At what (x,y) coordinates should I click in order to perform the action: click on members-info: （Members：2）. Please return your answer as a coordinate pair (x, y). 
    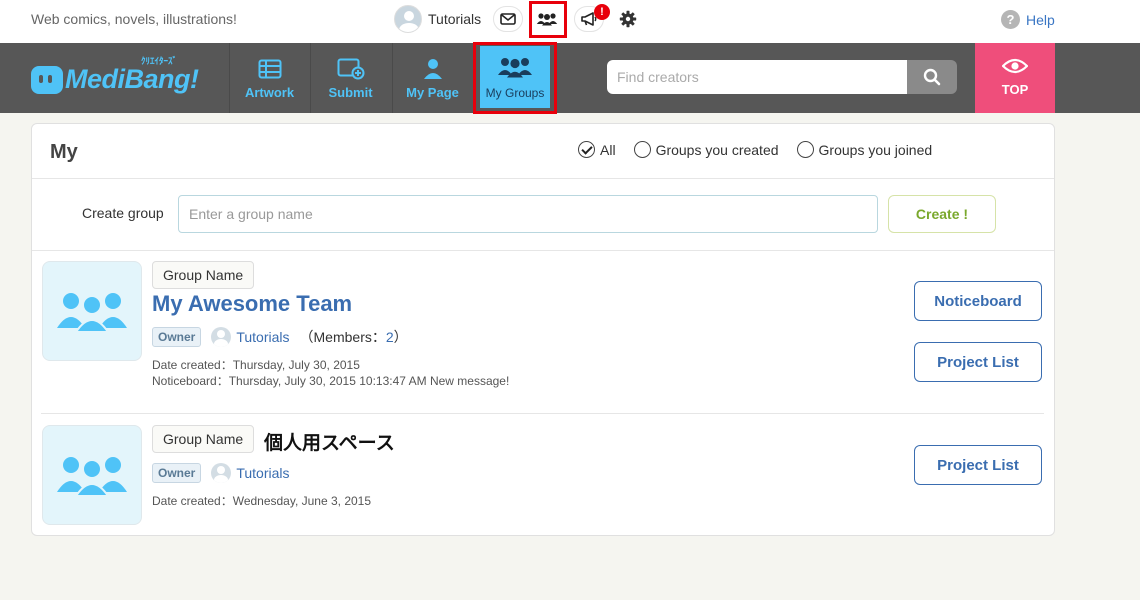
    Looking at the image, I should click on (354, 337).